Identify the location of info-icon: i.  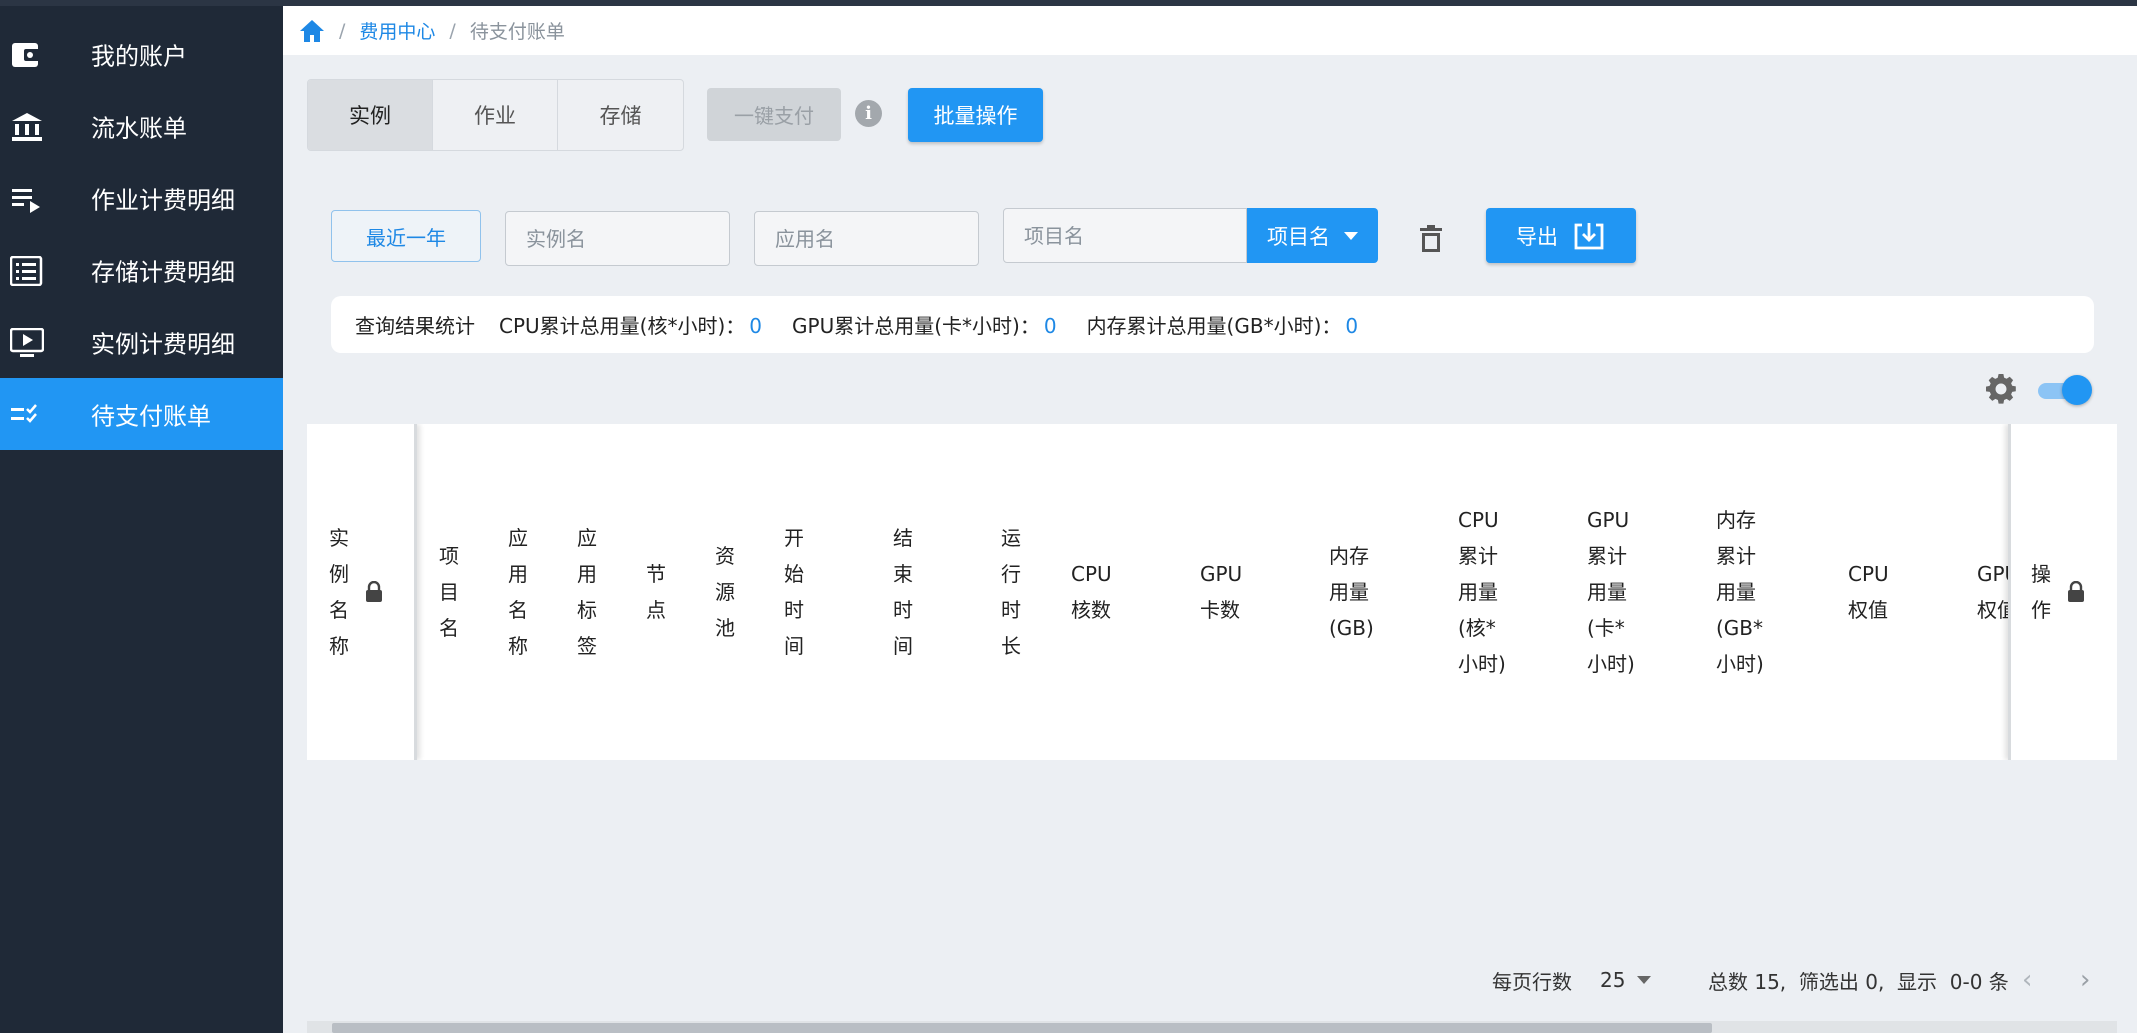
(868, 113).